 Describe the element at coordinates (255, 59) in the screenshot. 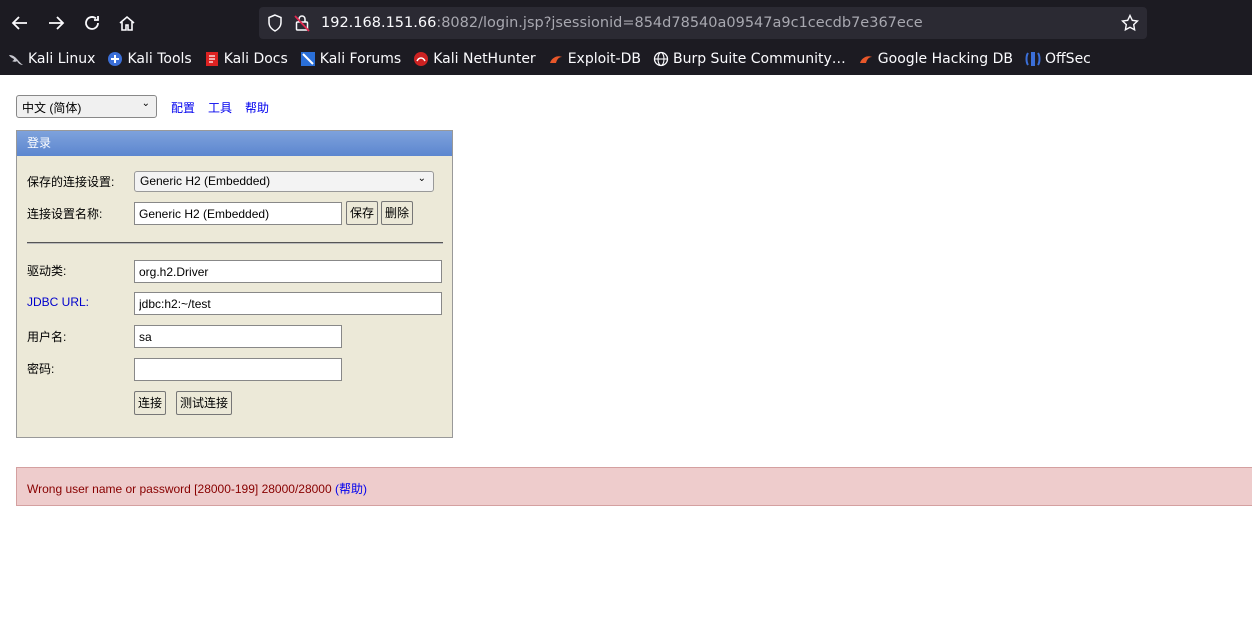

I see `bookmark-label: Kali Docs` at that location.